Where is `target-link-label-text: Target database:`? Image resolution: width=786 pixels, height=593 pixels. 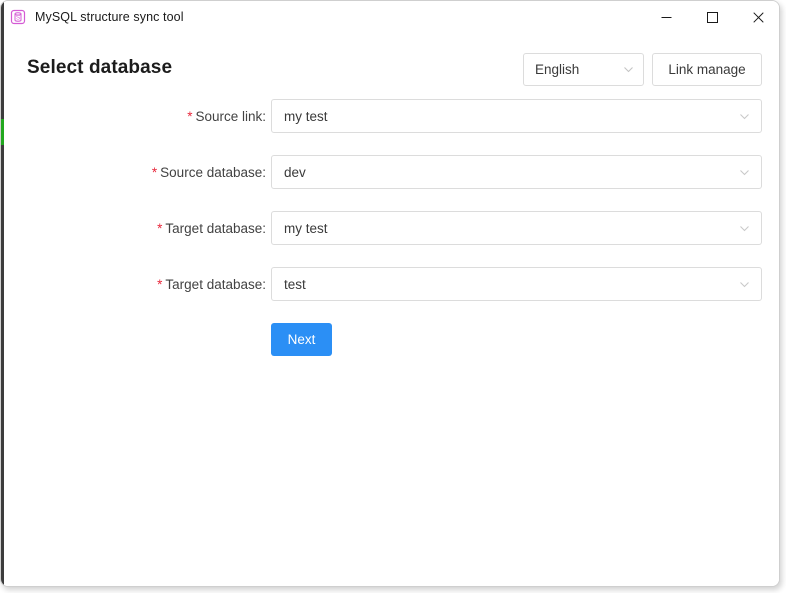
target-link-label-text: Target database: is located at coordinates (215, 228).